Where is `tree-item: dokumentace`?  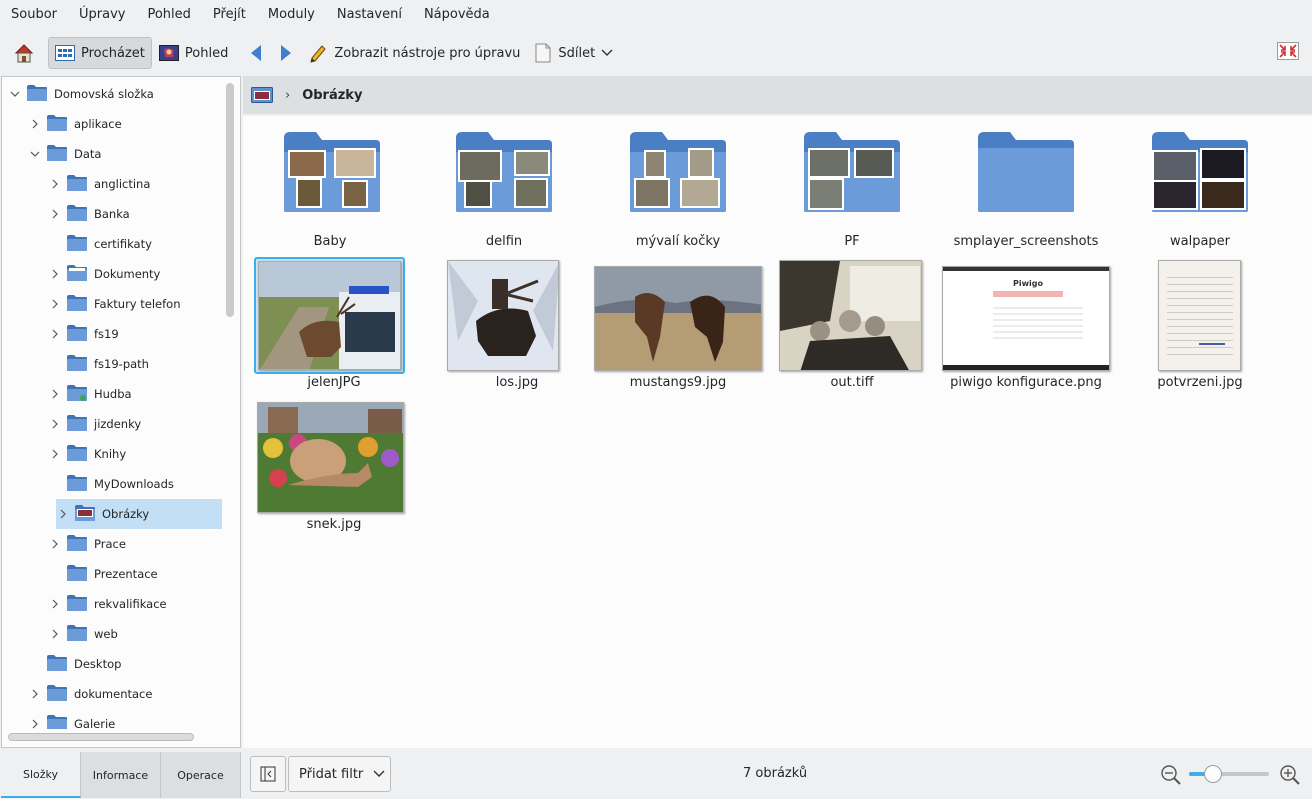
tree-item: dokumentace is located at coordinates (112, 694).